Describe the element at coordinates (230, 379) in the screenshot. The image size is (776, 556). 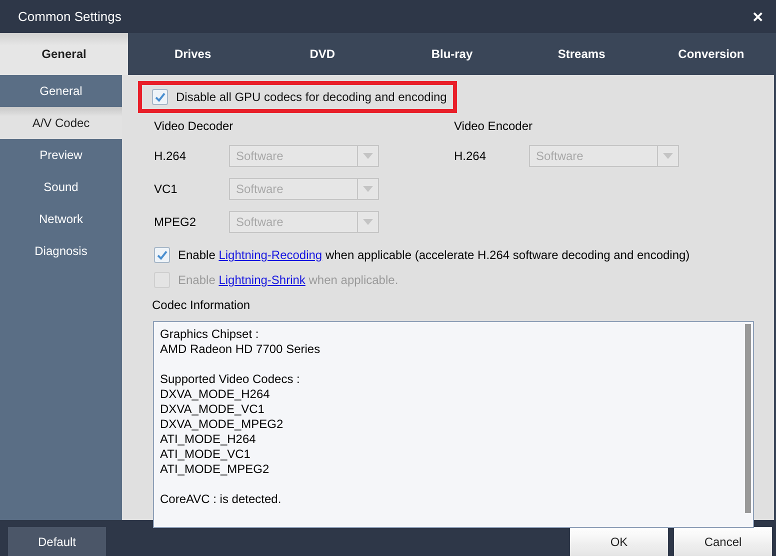
I see `info-line: Supported Video Codecs :` at that location.